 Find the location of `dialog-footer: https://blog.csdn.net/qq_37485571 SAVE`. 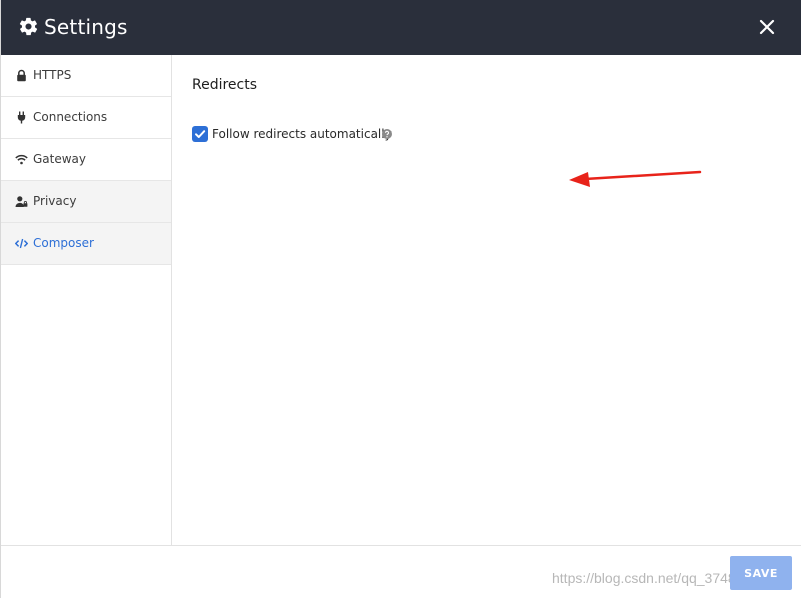

dialog-footer: https://blog.csdn.net/qq_37485571 SAVE is located at coordinates (401, 571).